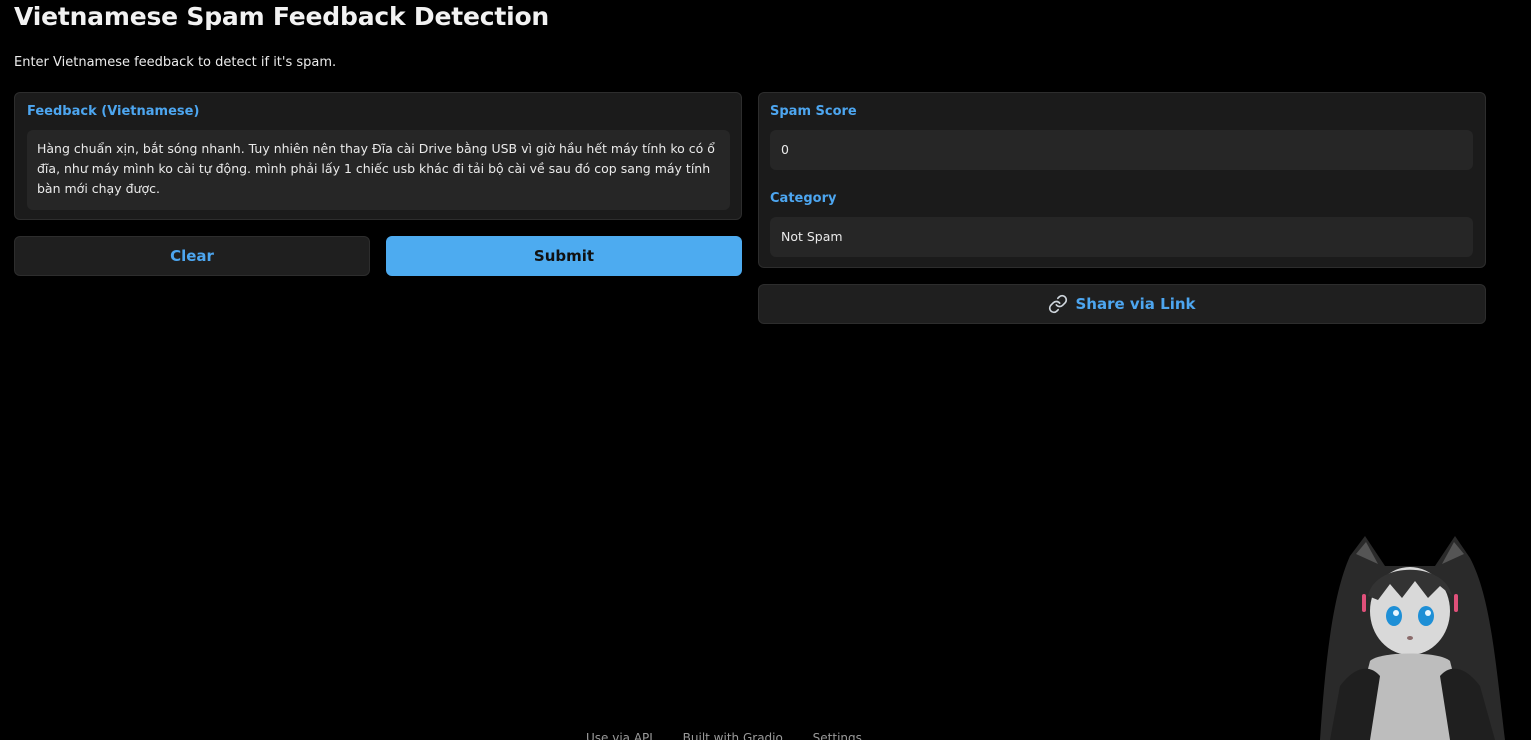 The image size is (1531, 740). I want to click on page-title: Vietnamese Spam Feedback Detection, so click(282, 16).